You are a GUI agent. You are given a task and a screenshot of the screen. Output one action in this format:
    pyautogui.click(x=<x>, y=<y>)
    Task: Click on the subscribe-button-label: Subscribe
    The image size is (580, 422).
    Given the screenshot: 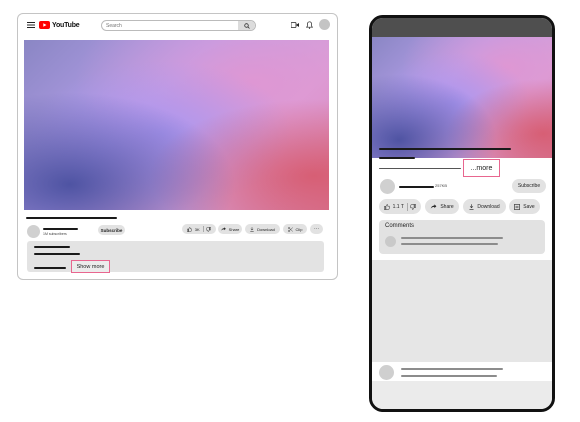 What is the action you would take?
    pyautogui.click(x=111, y=230)
    